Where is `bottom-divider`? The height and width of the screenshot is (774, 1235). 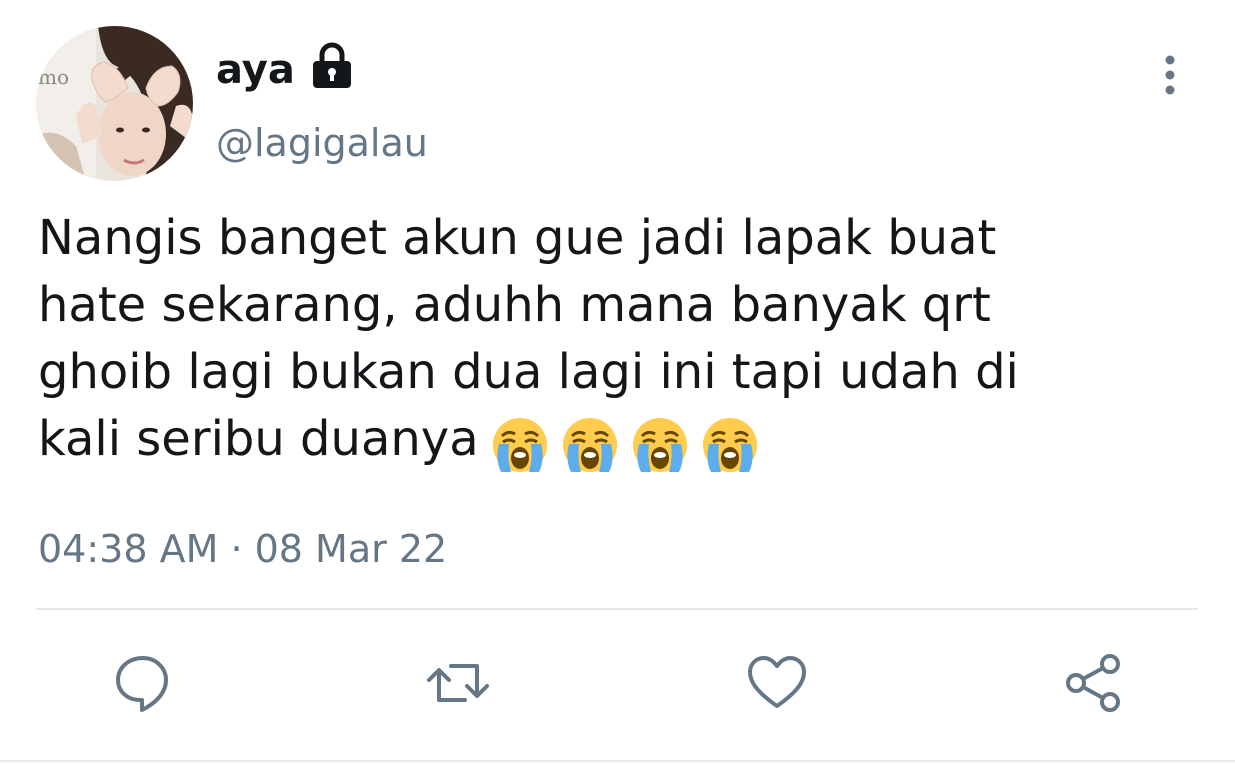 bottom-divider is located at coordinates (617, 761).